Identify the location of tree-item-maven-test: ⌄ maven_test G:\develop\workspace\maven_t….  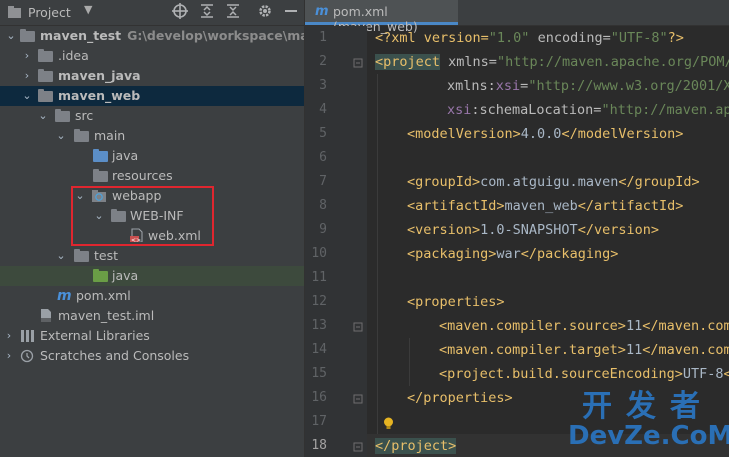
(177, 36).